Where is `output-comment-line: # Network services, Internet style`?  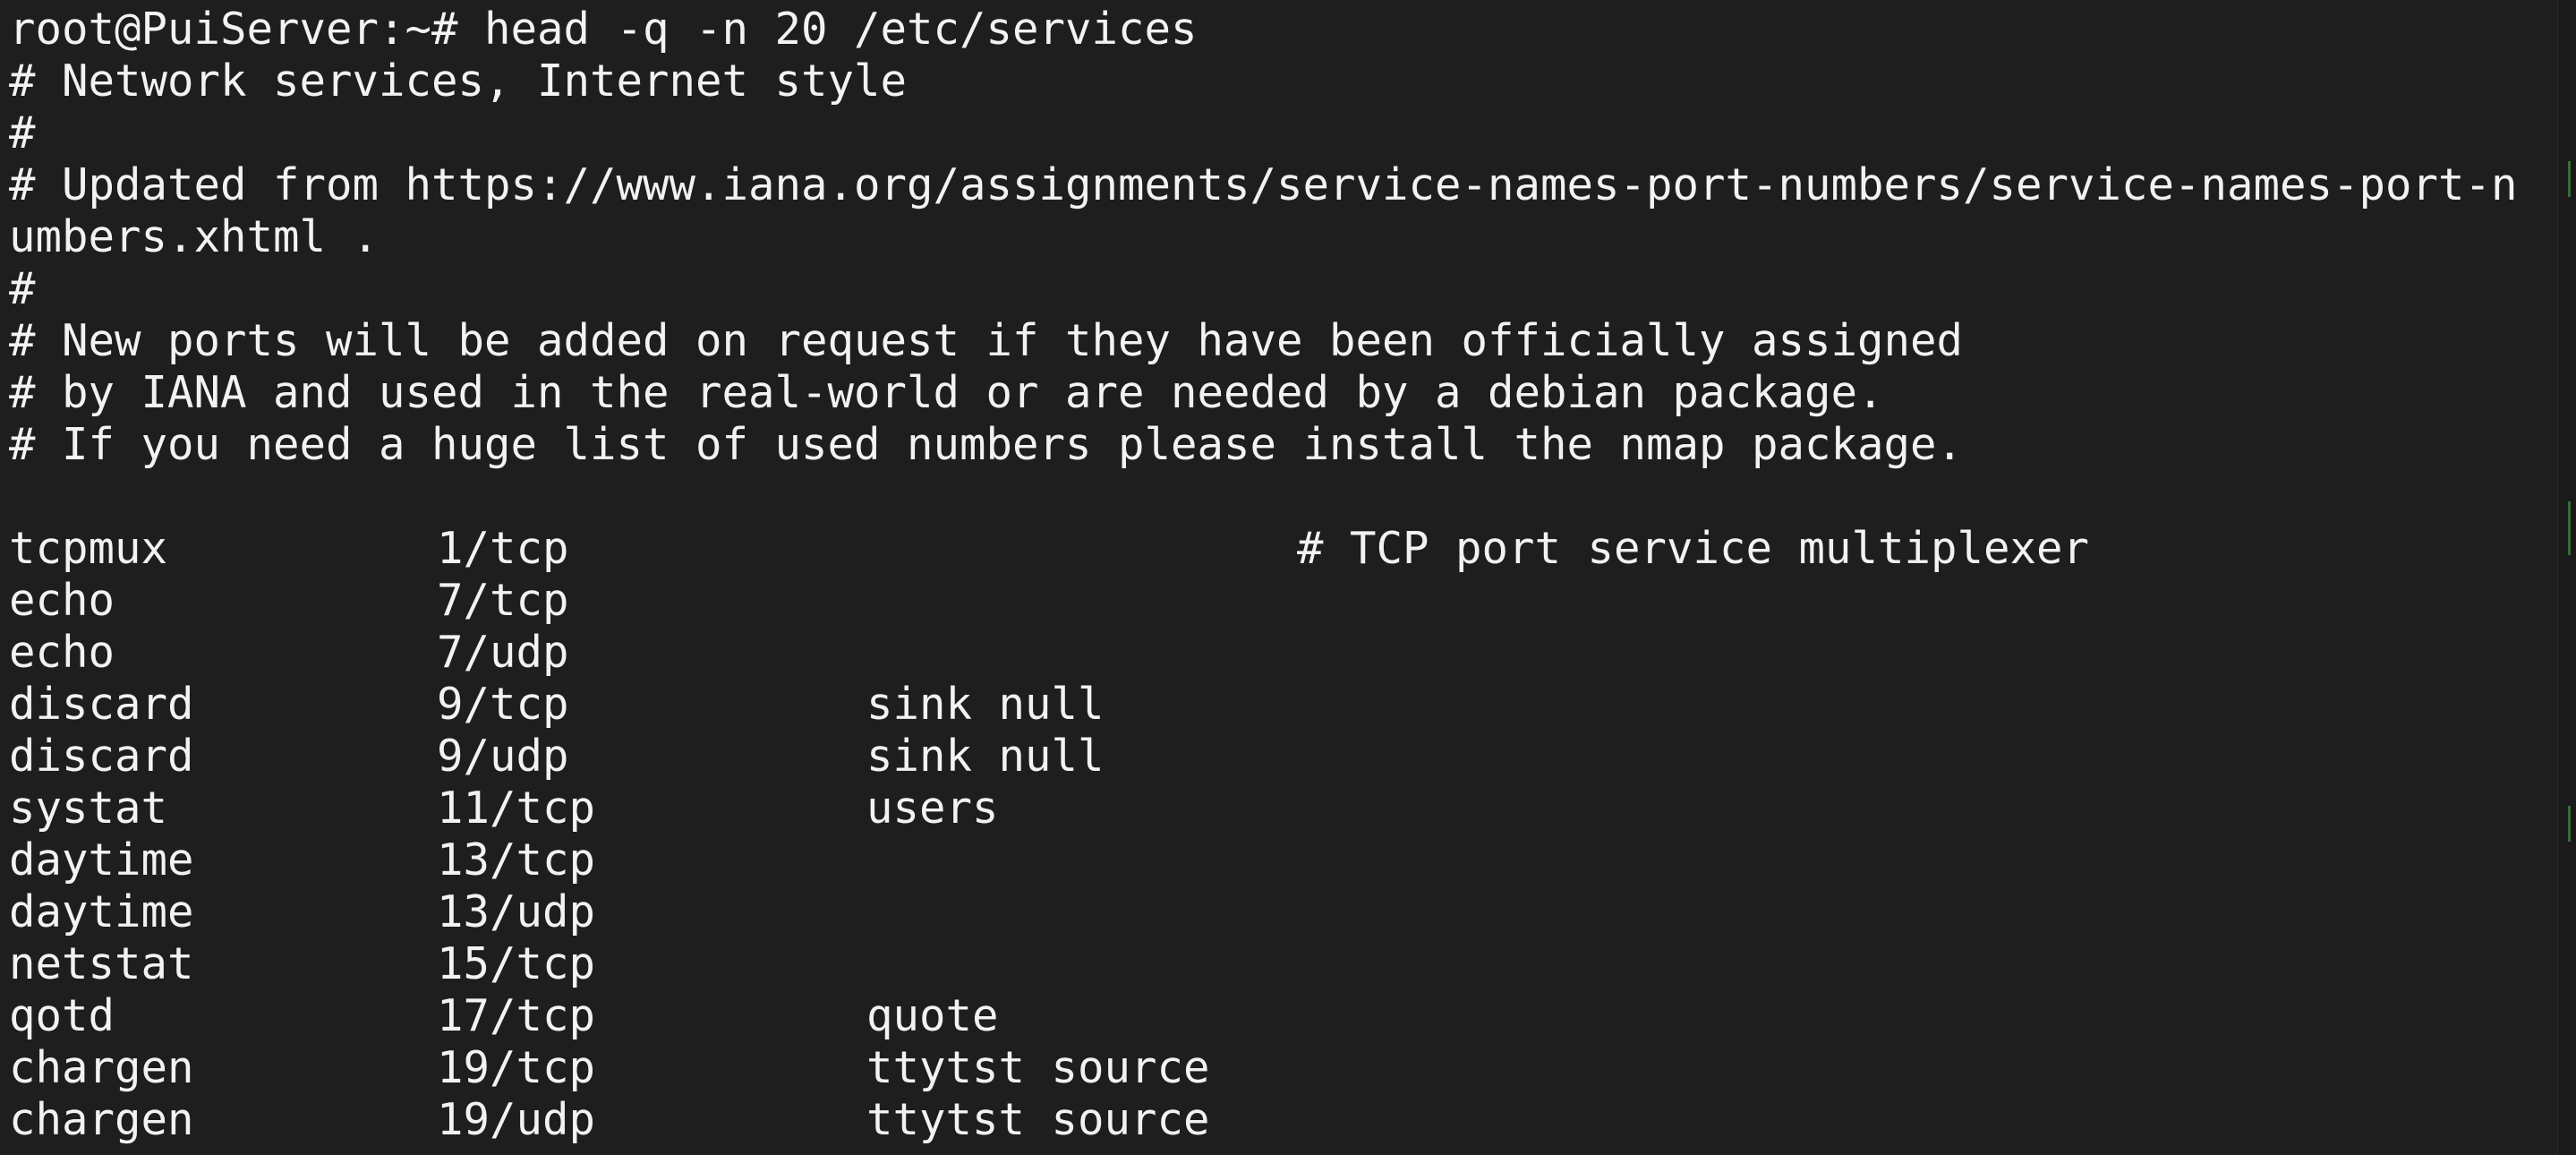
output-comment-line: # Network services, Internet style is located at coordinates (458, 81).